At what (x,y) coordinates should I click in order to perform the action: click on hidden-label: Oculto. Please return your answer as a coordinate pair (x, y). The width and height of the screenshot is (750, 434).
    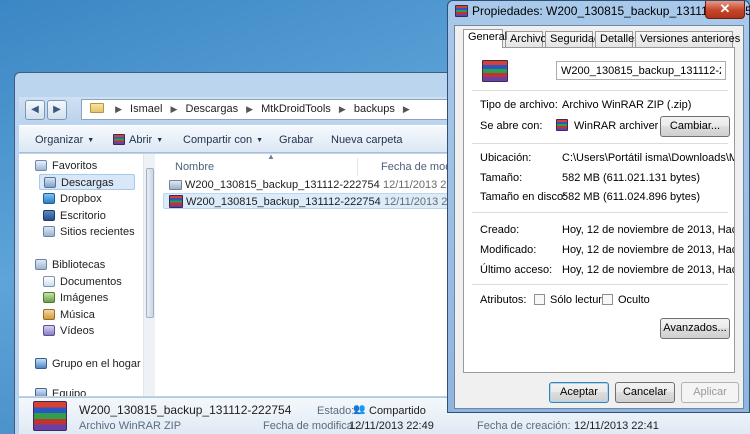
    Looking at the image, I should click on (634, 300).